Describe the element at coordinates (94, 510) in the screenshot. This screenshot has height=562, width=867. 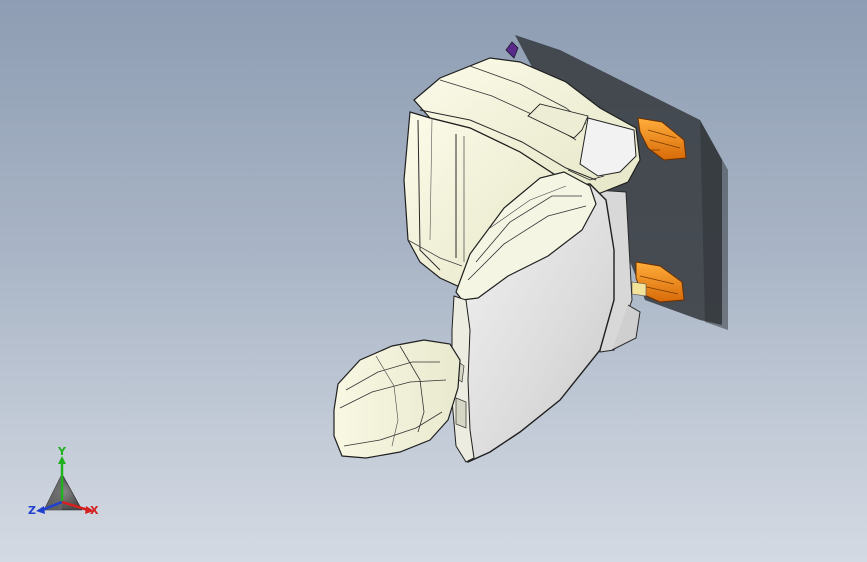
I see `x-axis-label: X` at that location.